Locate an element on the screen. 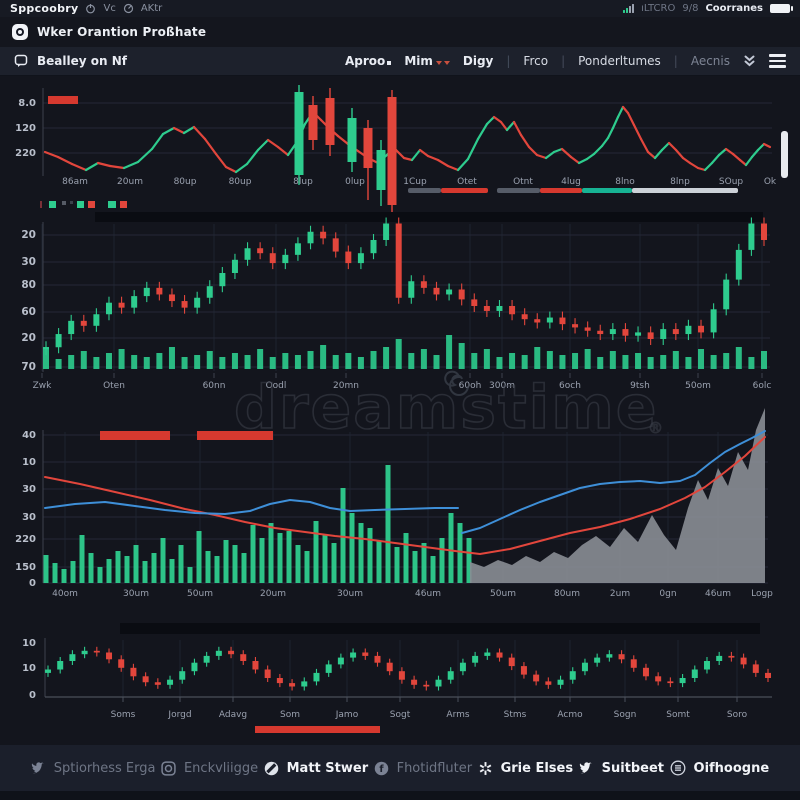  svg-text: 60 is located at coordinates (28, 312).